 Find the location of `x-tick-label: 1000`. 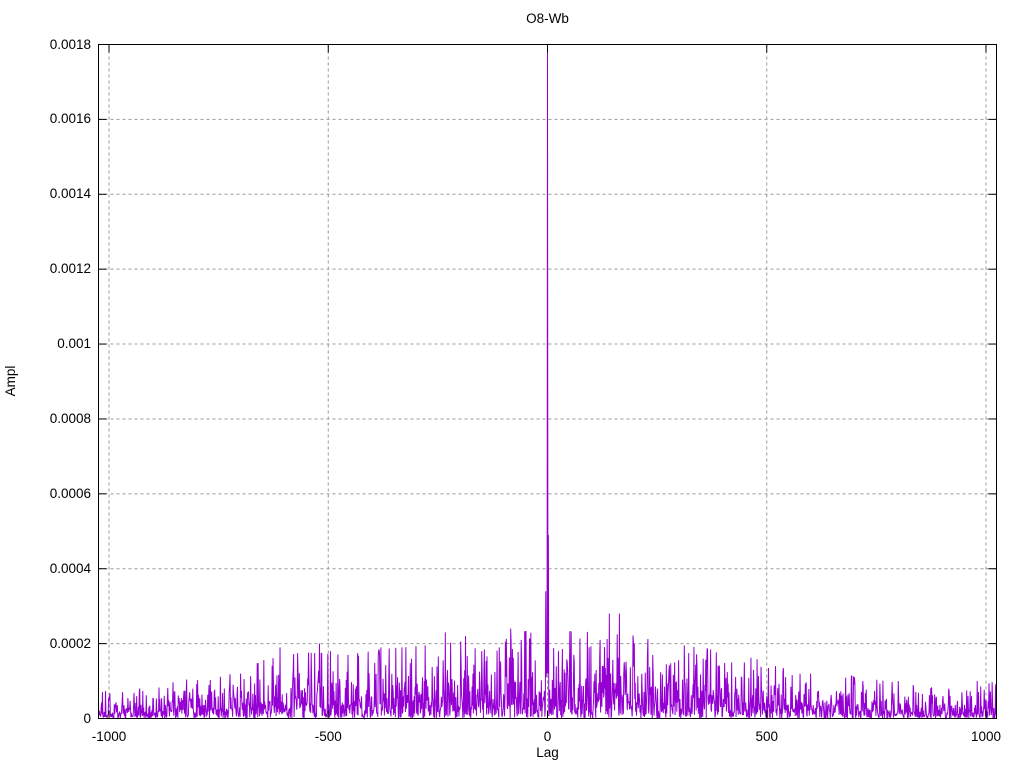

x-tick-label: 1000 is located at coordinates (985, 736).